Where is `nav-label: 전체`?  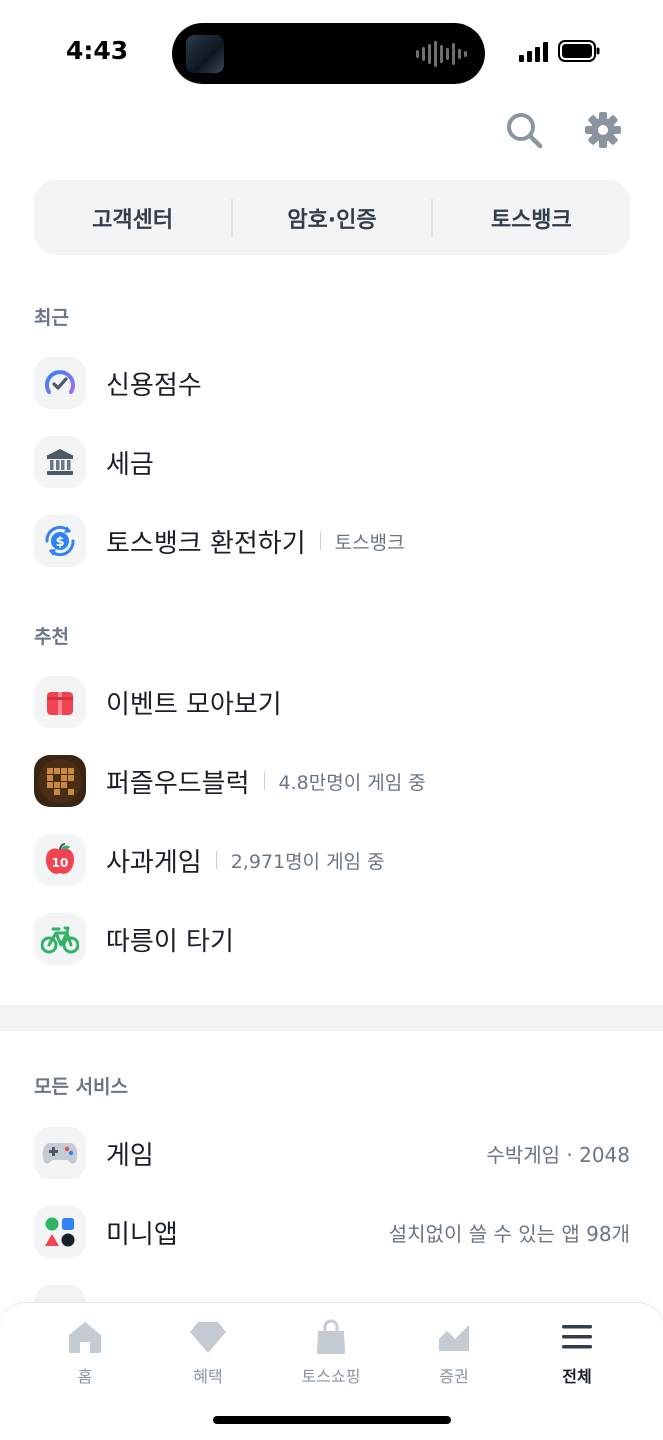 nav-label: 전체 is located at coordinates (577, 1376).